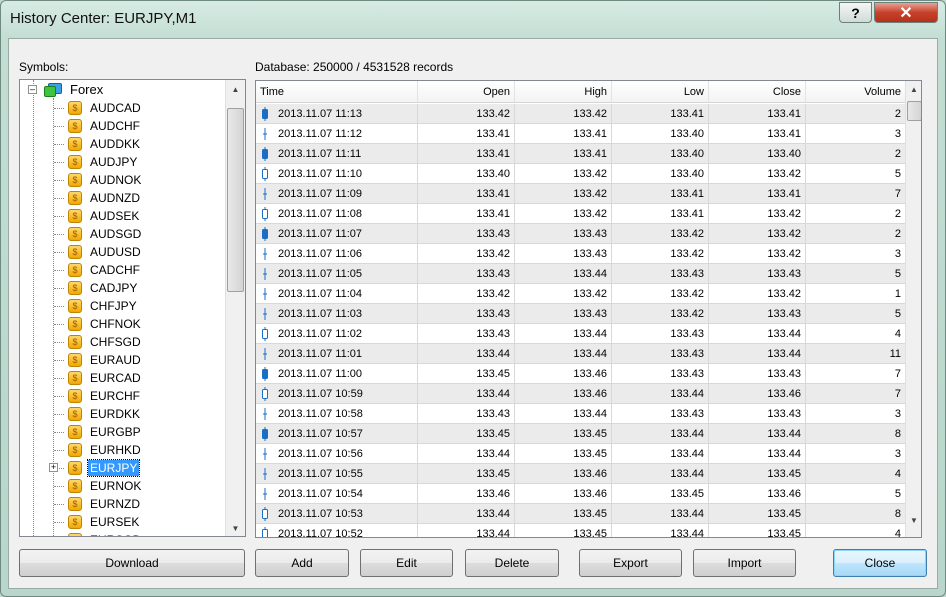  What do you see at coordinates (757, 293) in the screenshot?
I see `cell-close: 133.42` at bounding box center [757, 293].